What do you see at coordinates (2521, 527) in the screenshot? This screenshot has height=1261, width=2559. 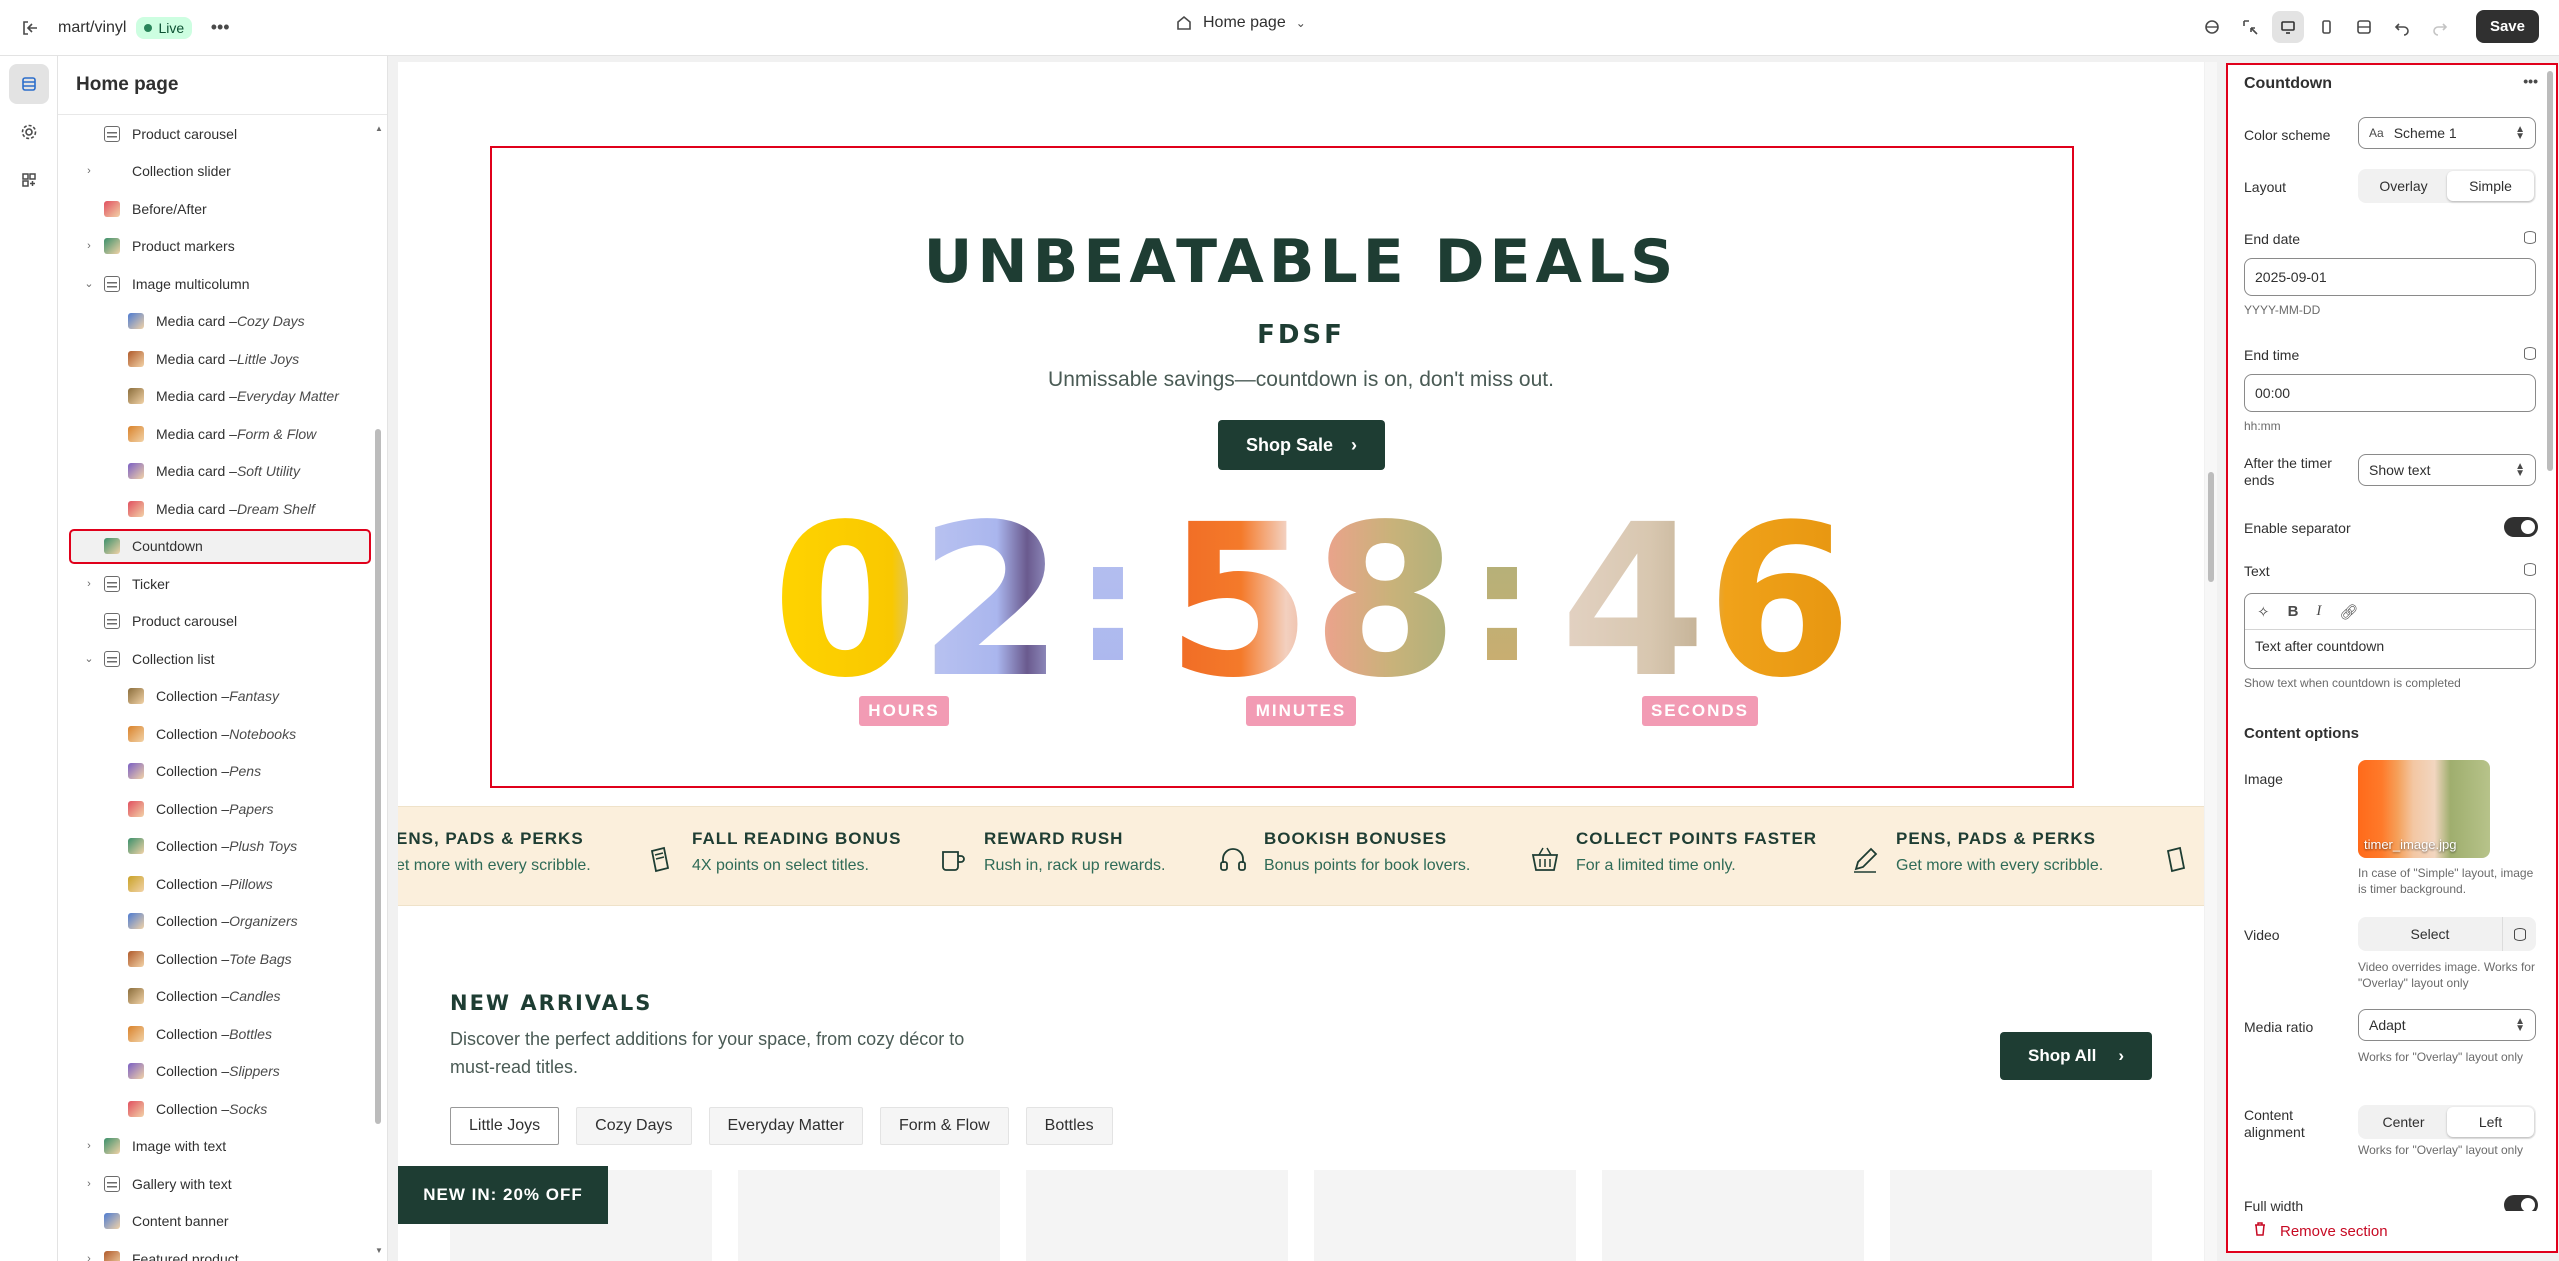 I see `separator-toggle` at bounding box center [2521, 527].